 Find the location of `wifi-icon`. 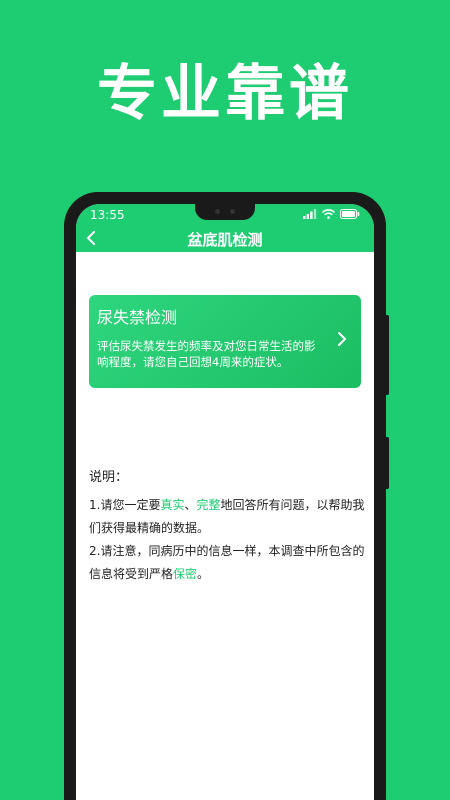

wifi-icon is located at coordinates (328, 214).